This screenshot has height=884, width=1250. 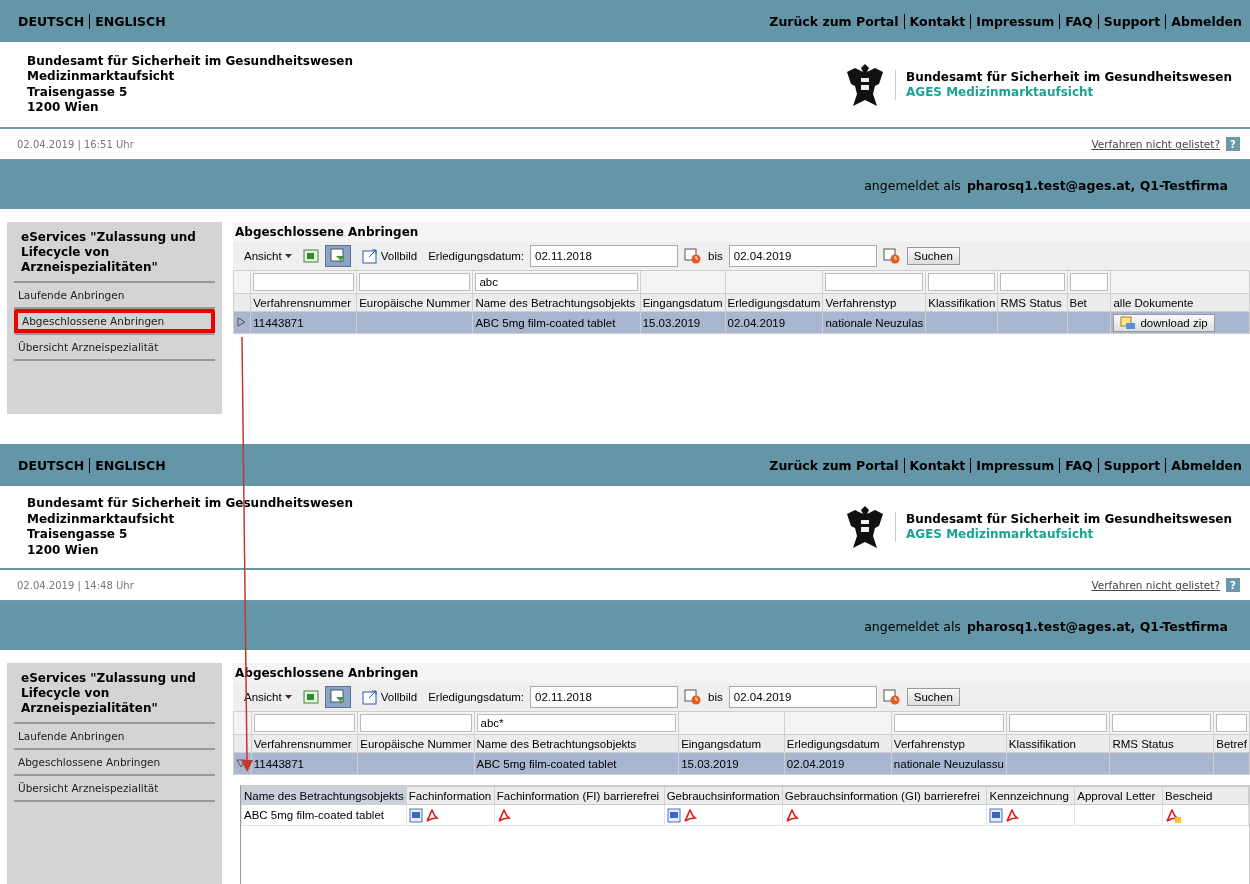 I want to click on address-line: 1200 Wien, so click(x=63, y=550).